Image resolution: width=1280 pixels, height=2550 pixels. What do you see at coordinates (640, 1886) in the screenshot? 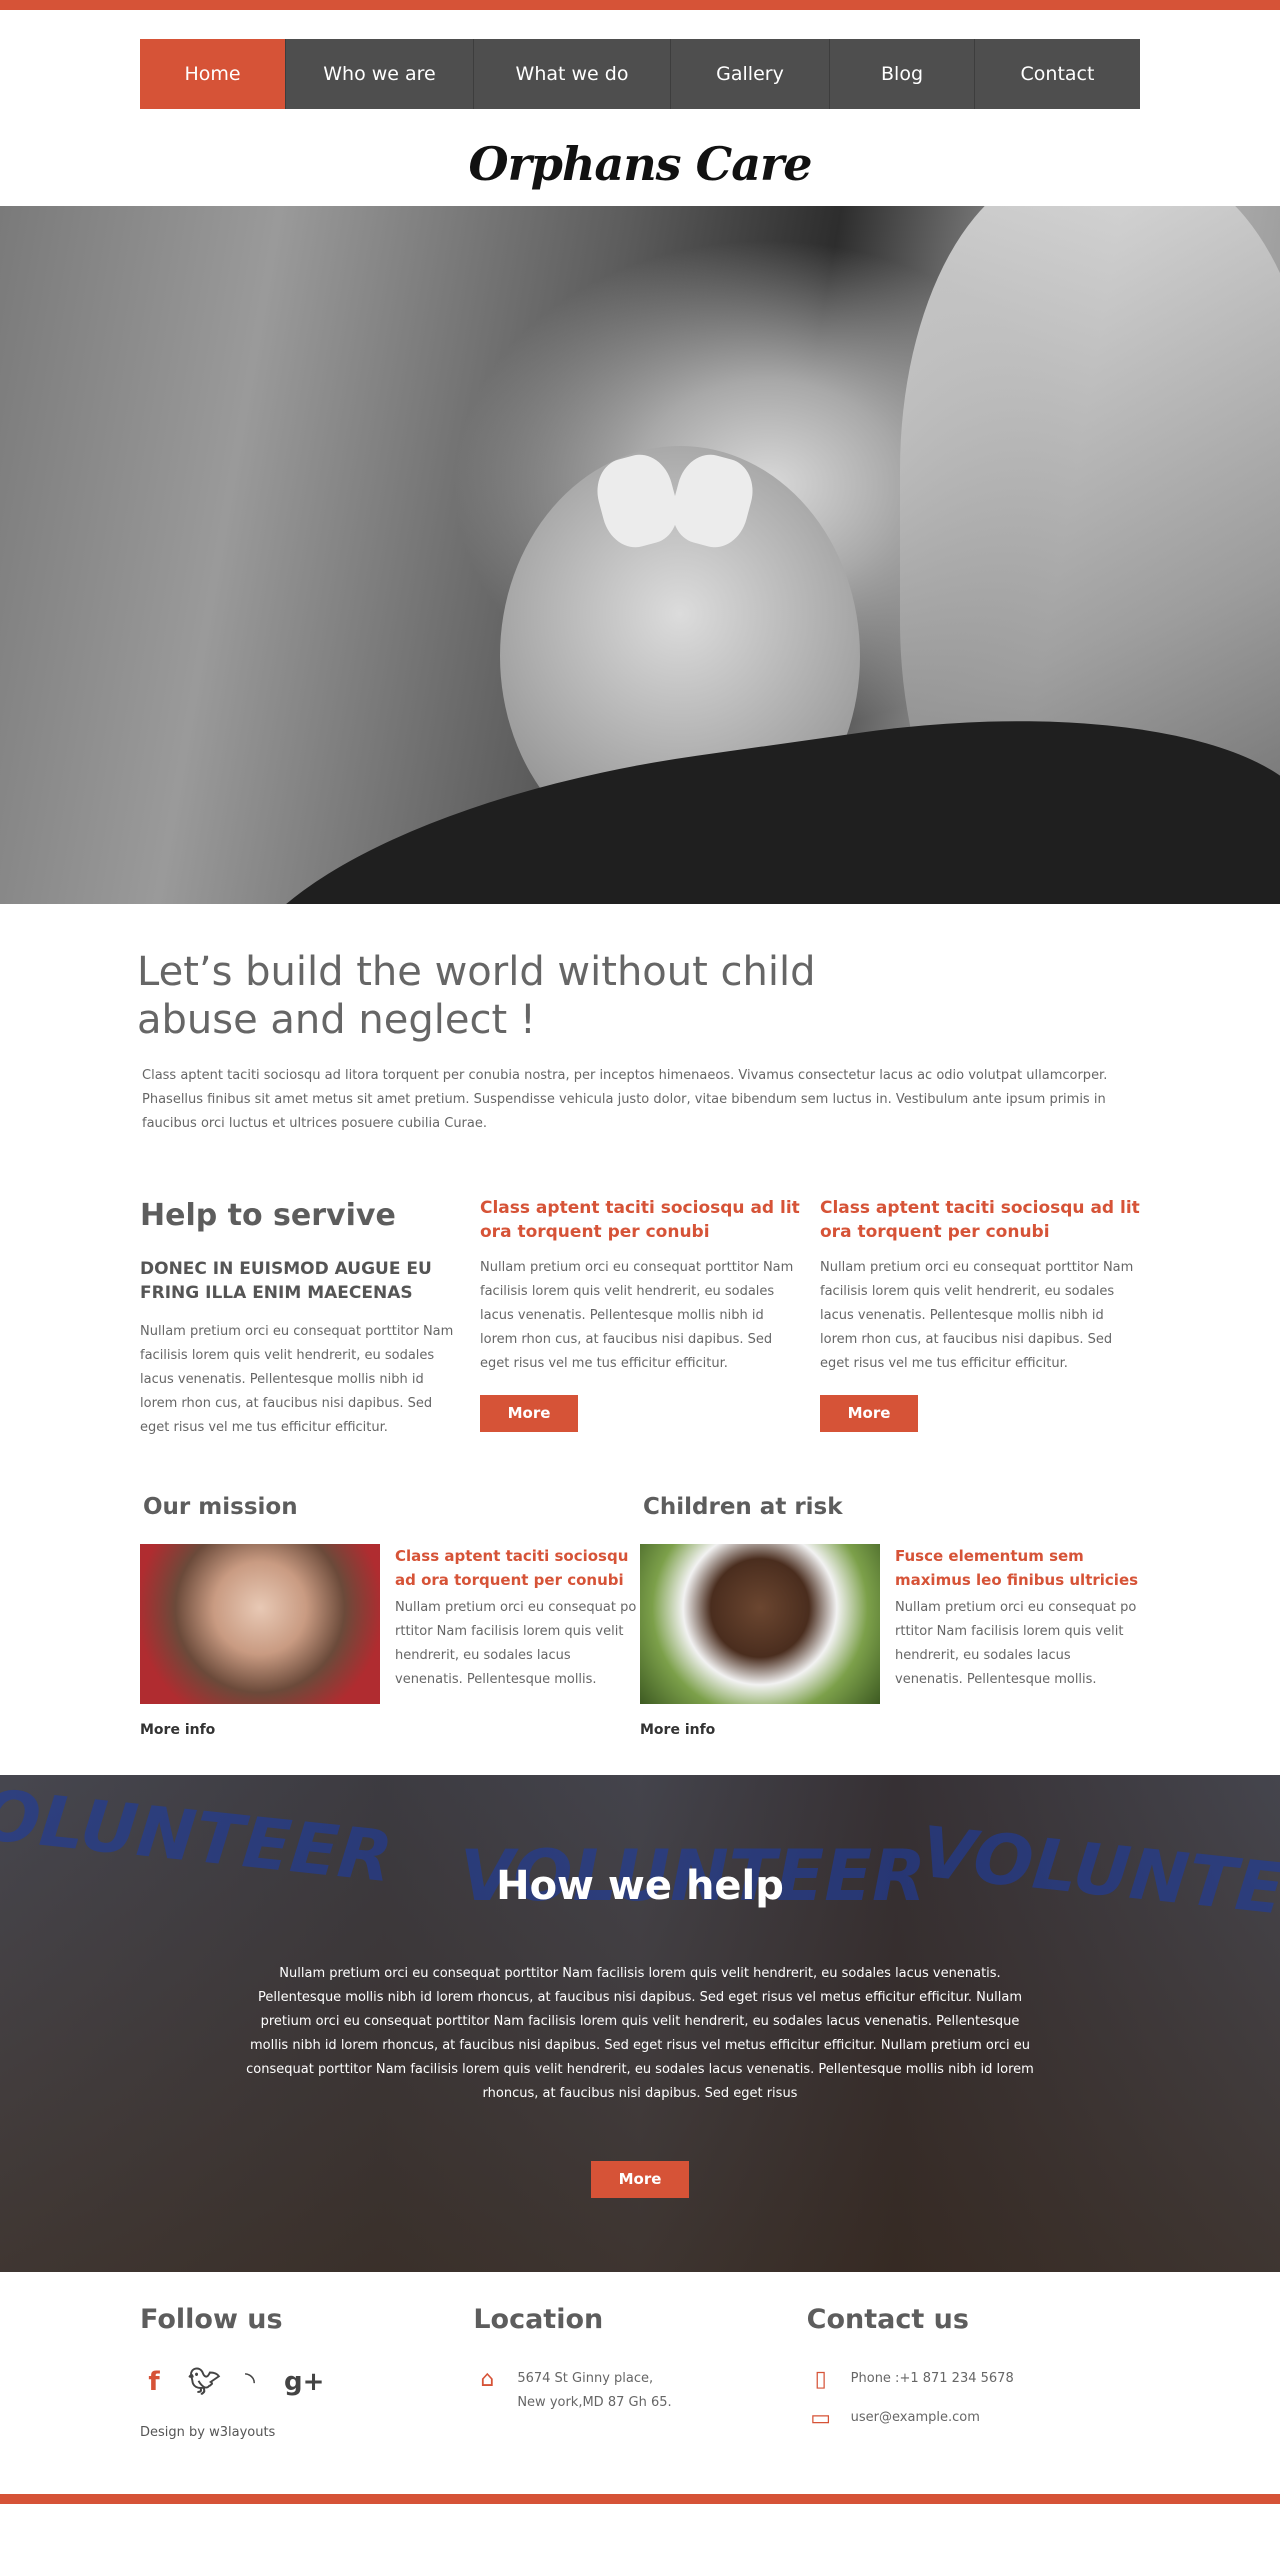
I see `help-heading: How we help` at bounding box center [640, 1886].